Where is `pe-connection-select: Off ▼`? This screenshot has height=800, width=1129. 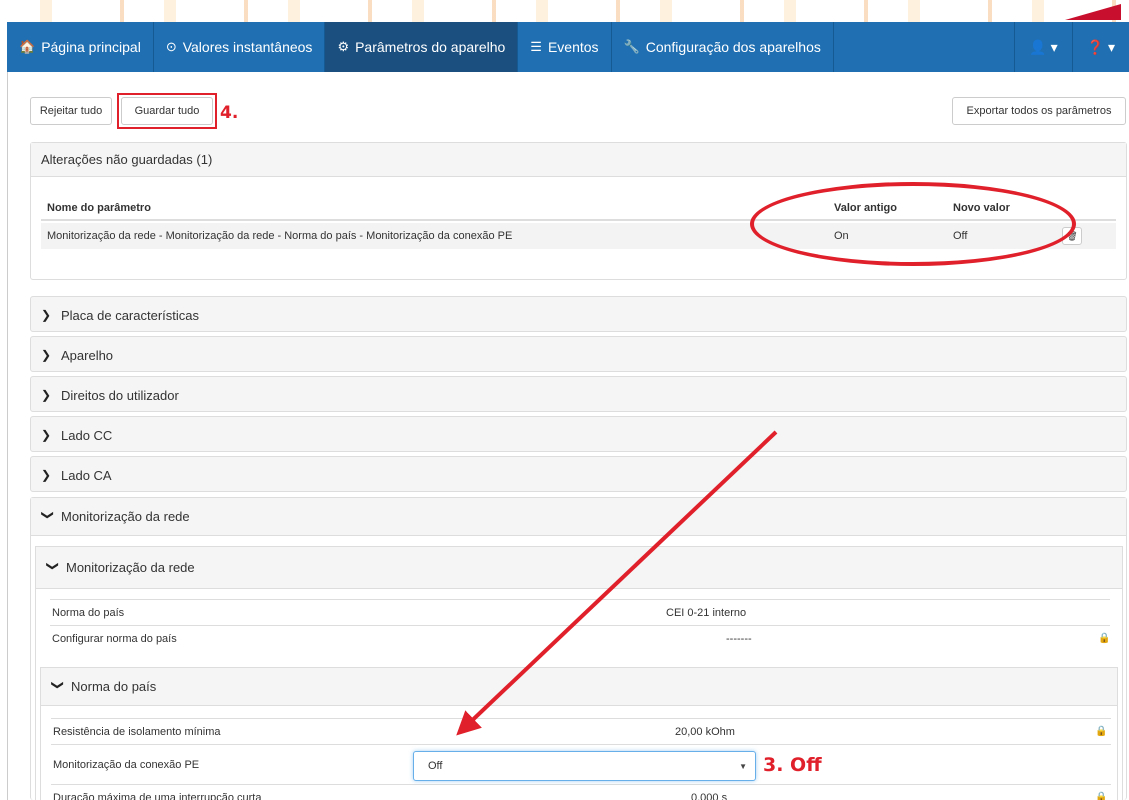 pe-connection-select: Off ▼ is located at coordinates (584, 766).